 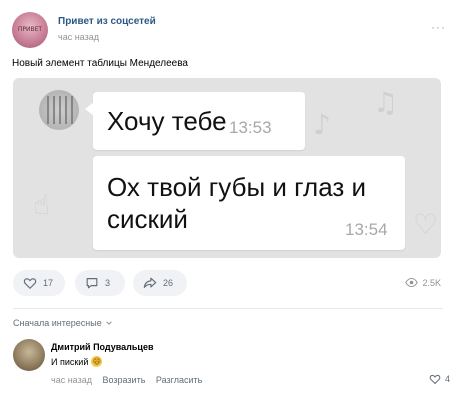 What do you see at coordinates (108, 283) in the screenshot?
I see `comment-count: 3` at bounding box center [108, 283].